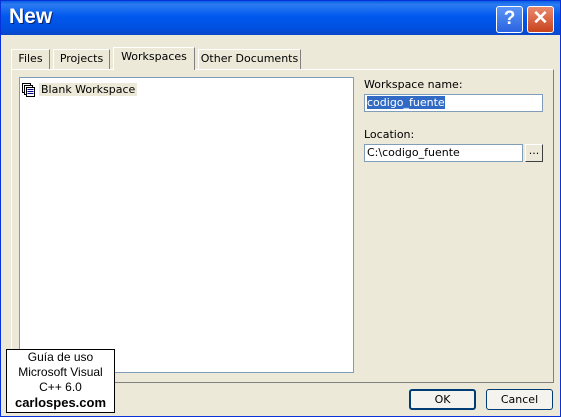 Image resolution: width=561 pixels, height=417 pixels. I want to click on close-button: ✕, so click(540, 19).